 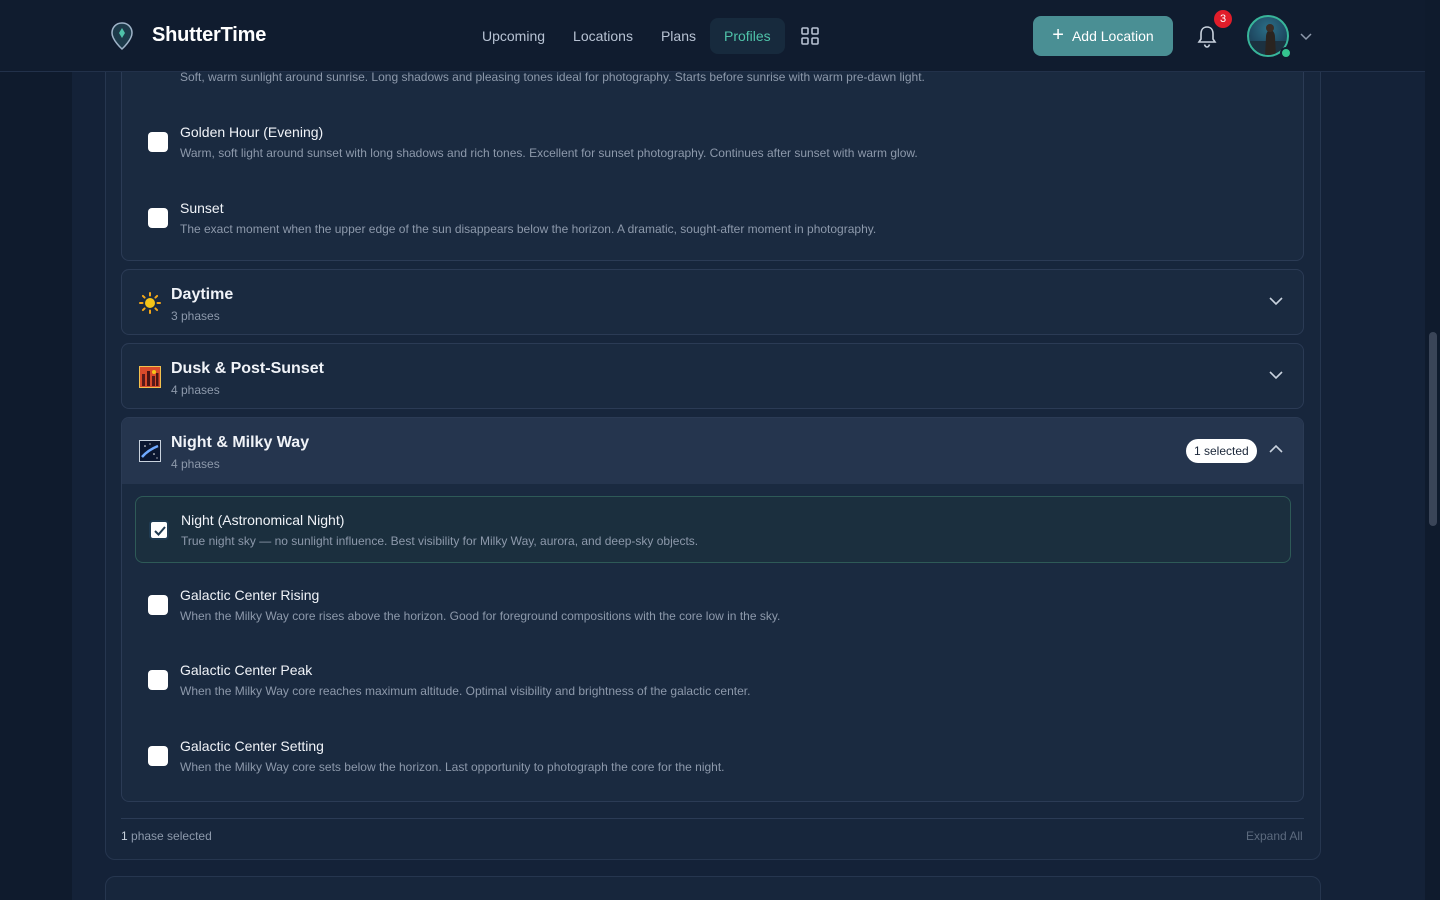 I want to click on check-icon, so click(x=160, y=531).